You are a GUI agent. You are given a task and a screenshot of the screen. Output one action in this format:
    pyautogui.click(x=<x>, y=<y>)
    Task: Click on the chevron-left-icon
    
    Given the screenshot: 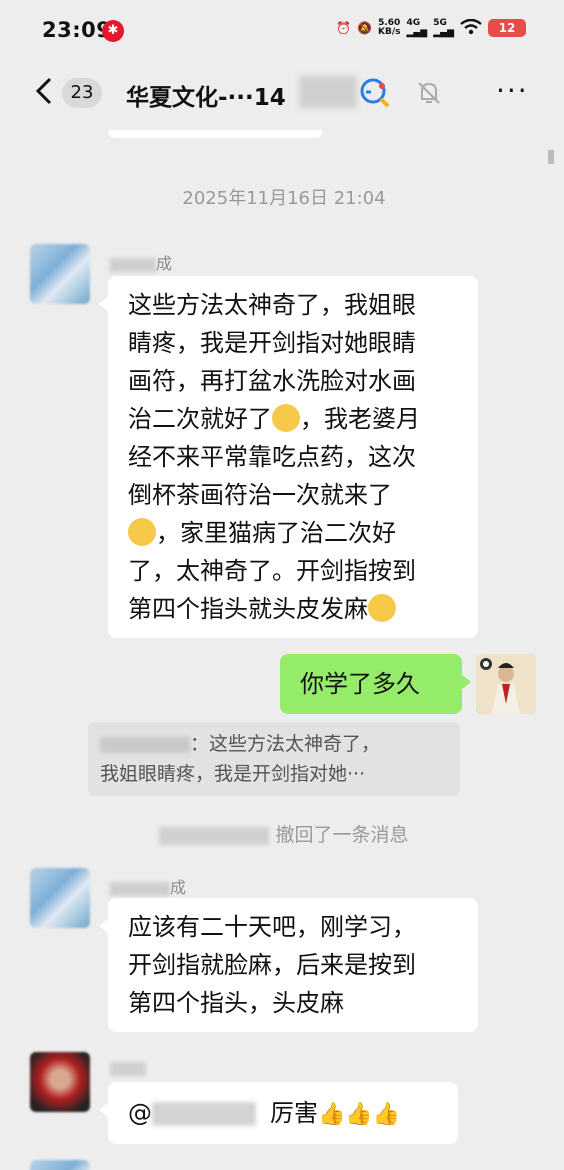 What is the action you would take?
    pyautogui.click(x=43, y=91)
    